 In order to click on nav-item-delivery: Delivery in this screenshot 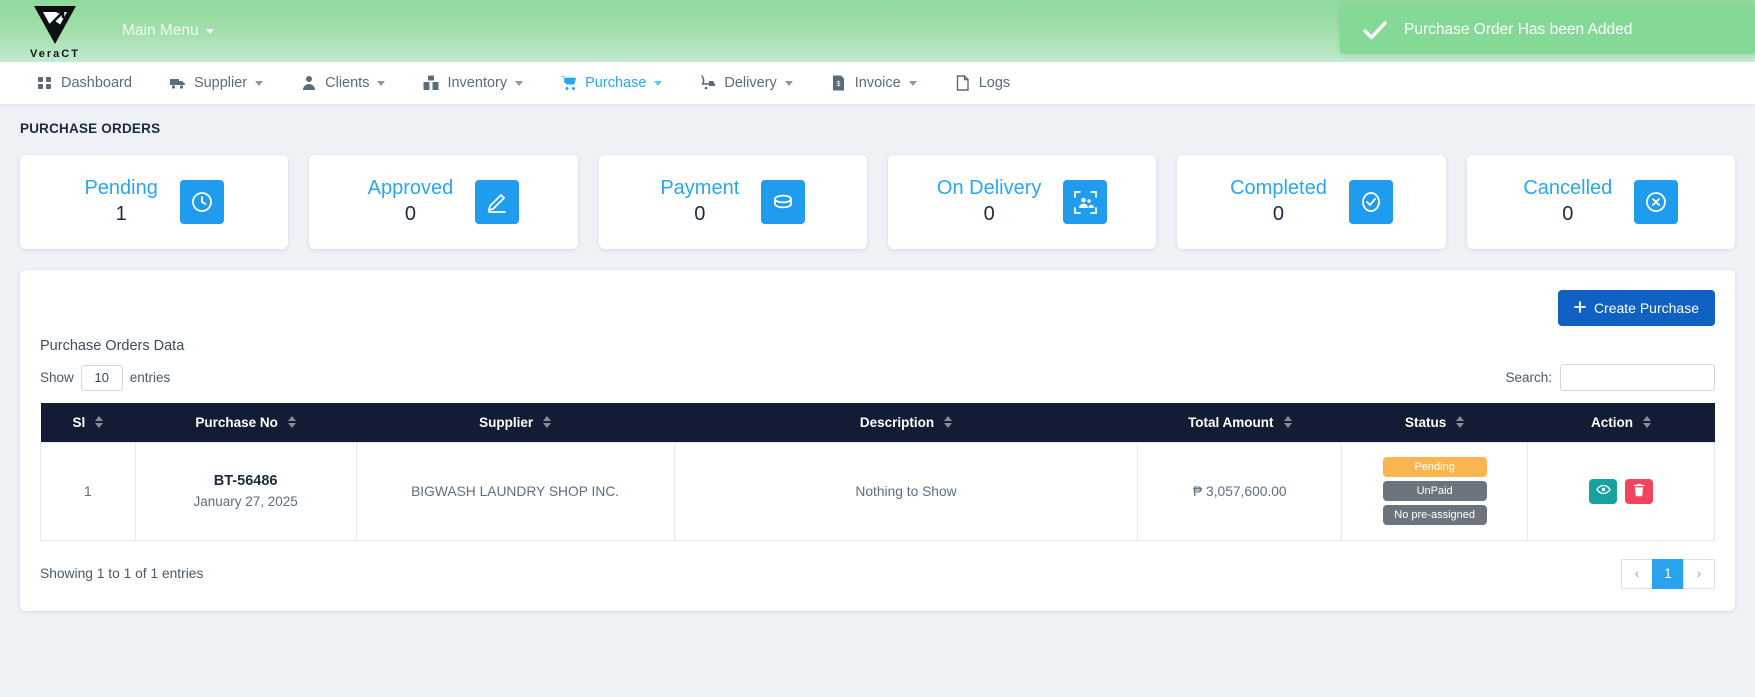, I will do `click(746, 83)`.